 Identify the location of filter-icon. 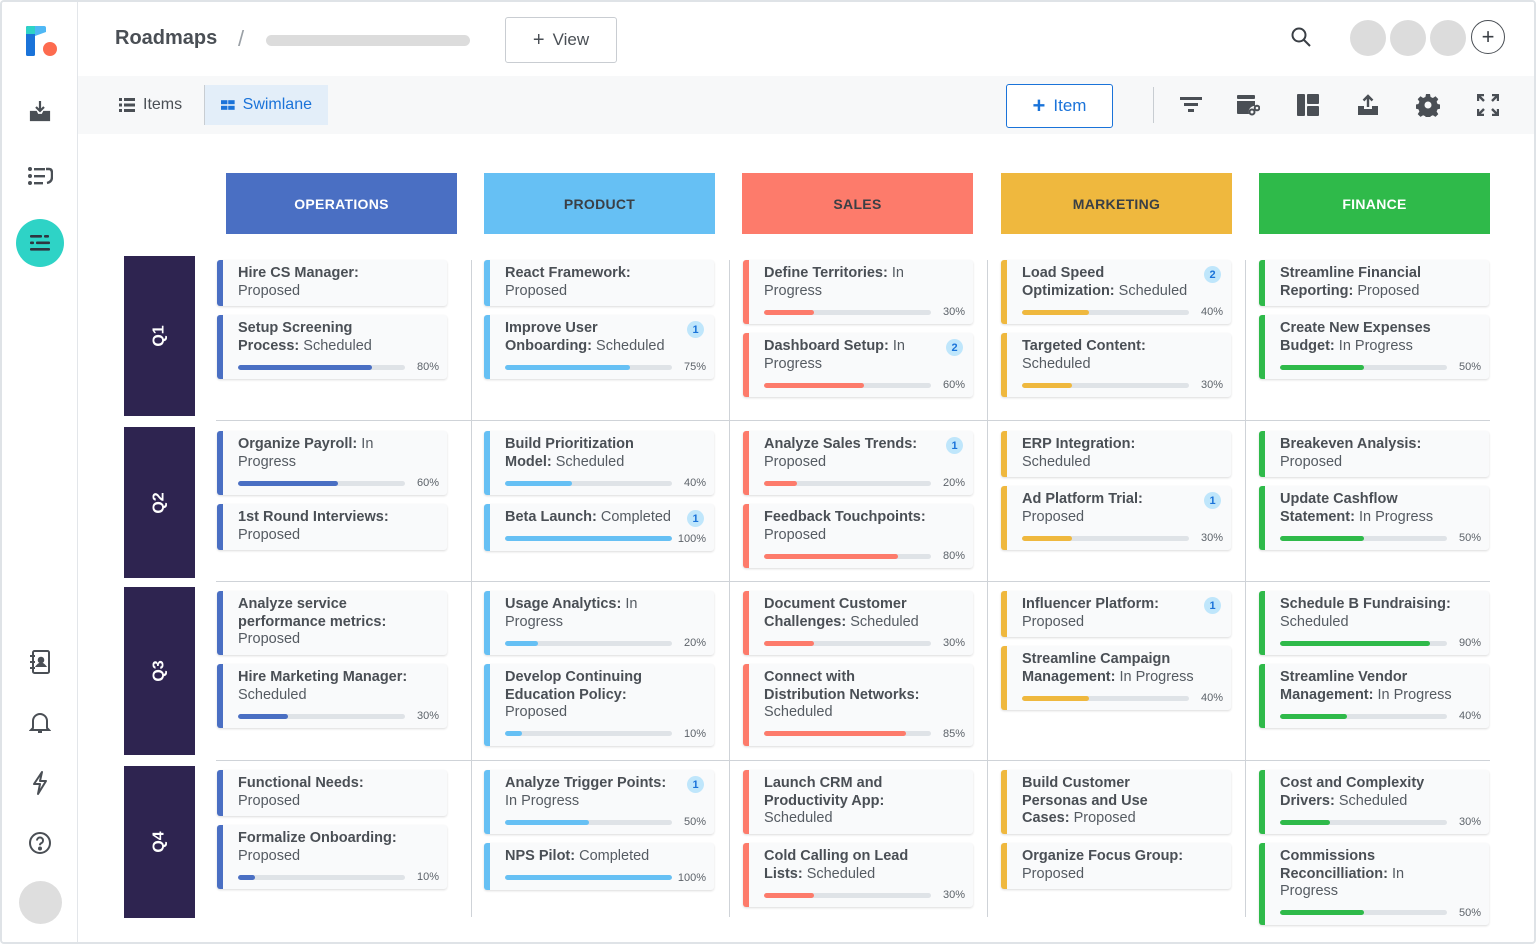
(1191, 105).